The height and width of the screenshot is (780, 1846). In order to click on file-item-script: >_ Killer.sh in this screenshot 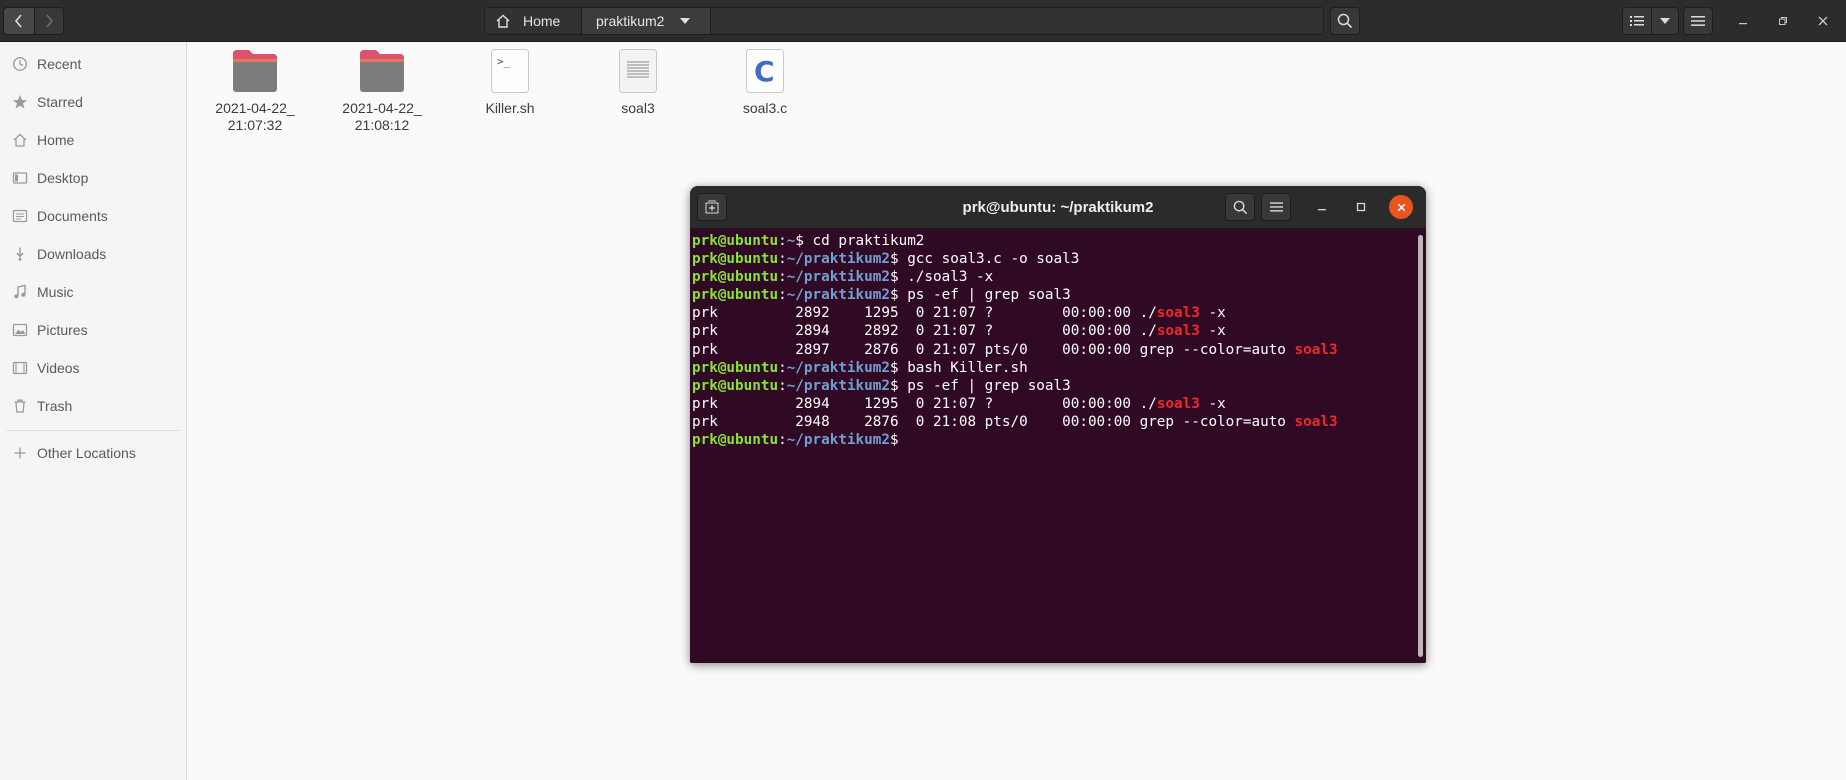, I will do `click(510, 82)`.